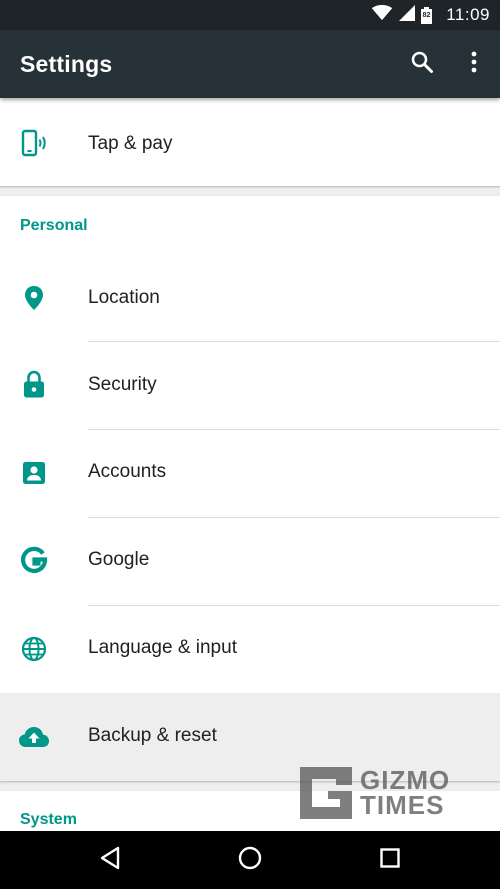 This screenshot has height=889, width=500. I want to click on settings-item-accounts: Accounts, so click(250, 474).